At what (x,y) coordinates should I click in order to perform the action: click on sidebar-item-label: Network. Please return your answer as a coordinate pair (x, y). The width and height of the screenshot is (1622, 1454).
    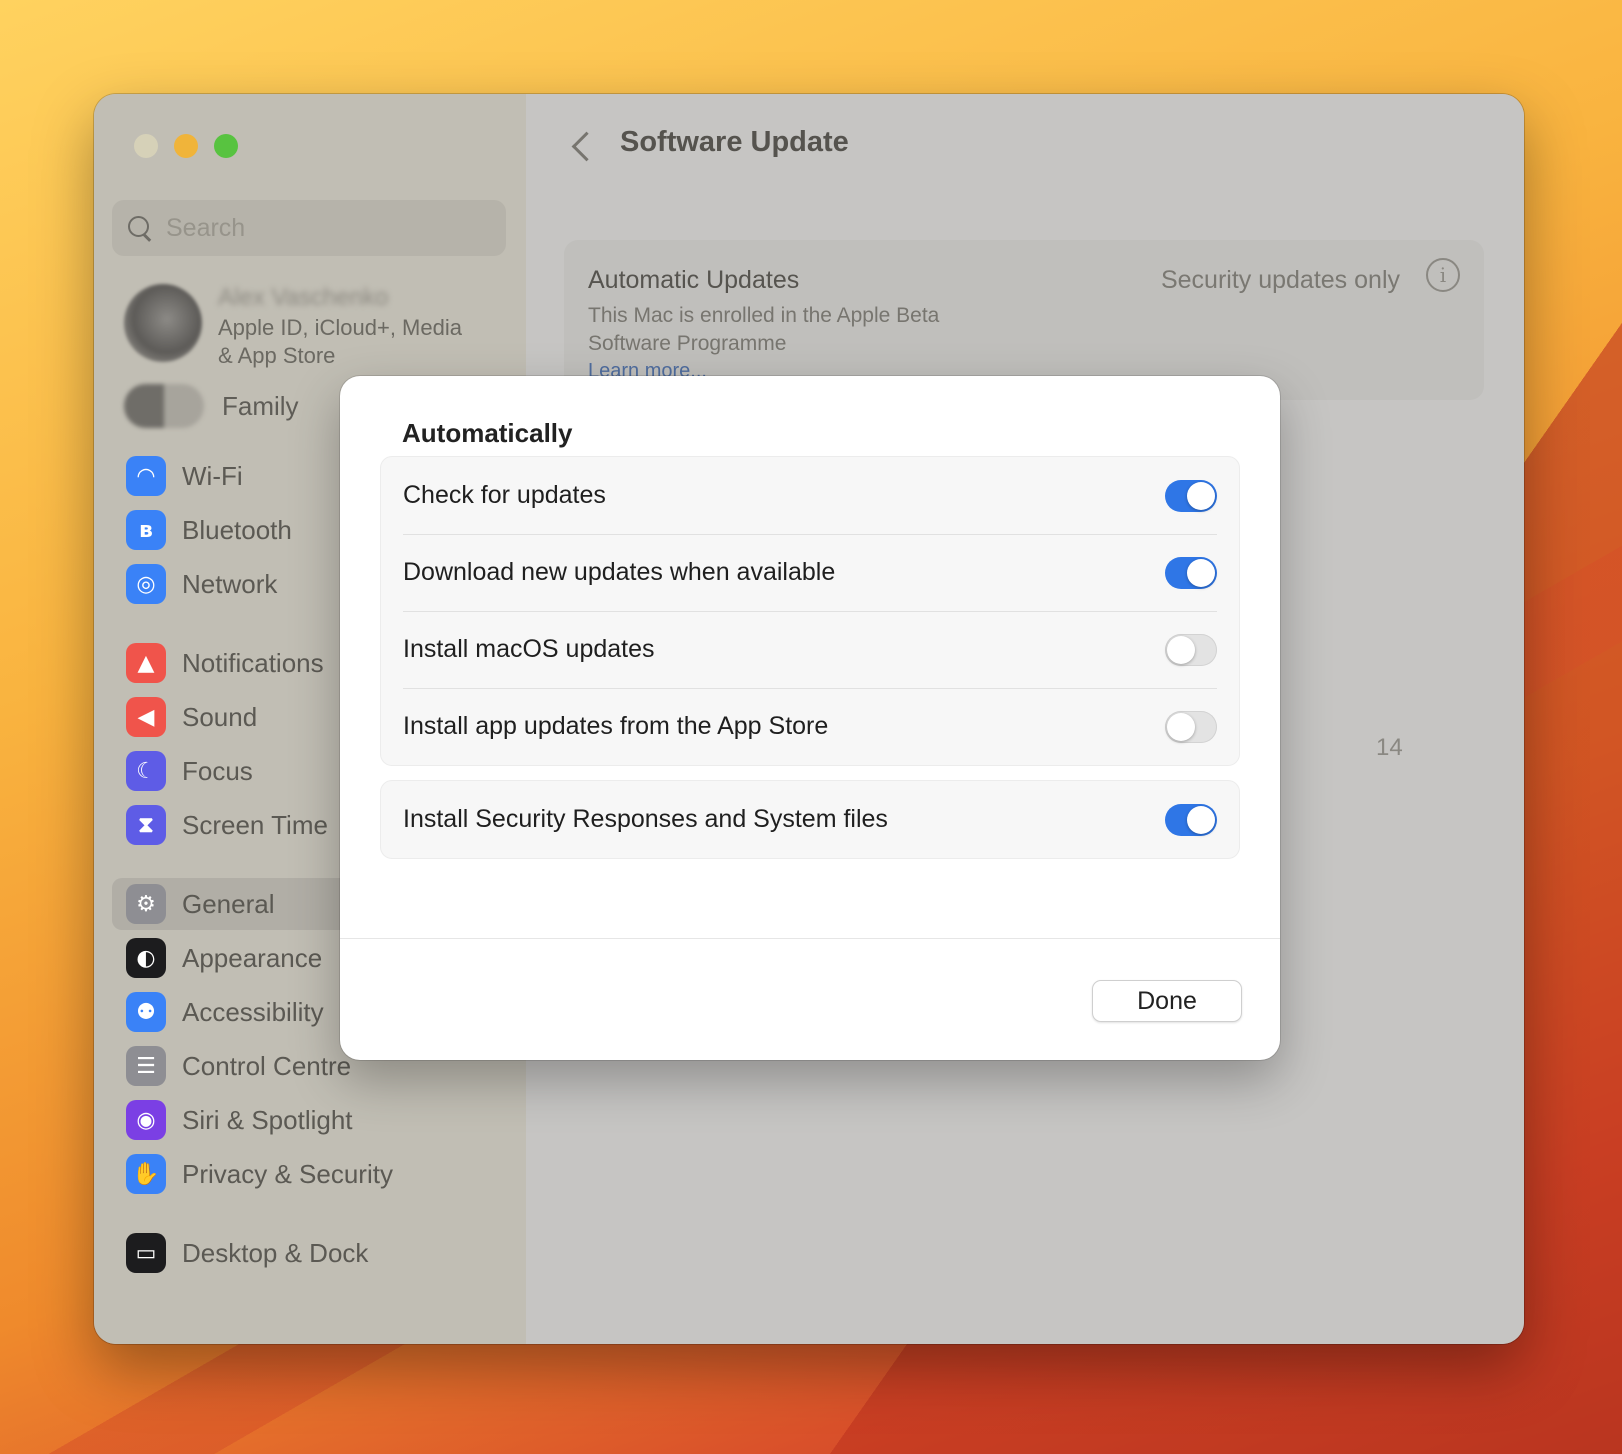
    Looking at the image, I should click on (230, 583).